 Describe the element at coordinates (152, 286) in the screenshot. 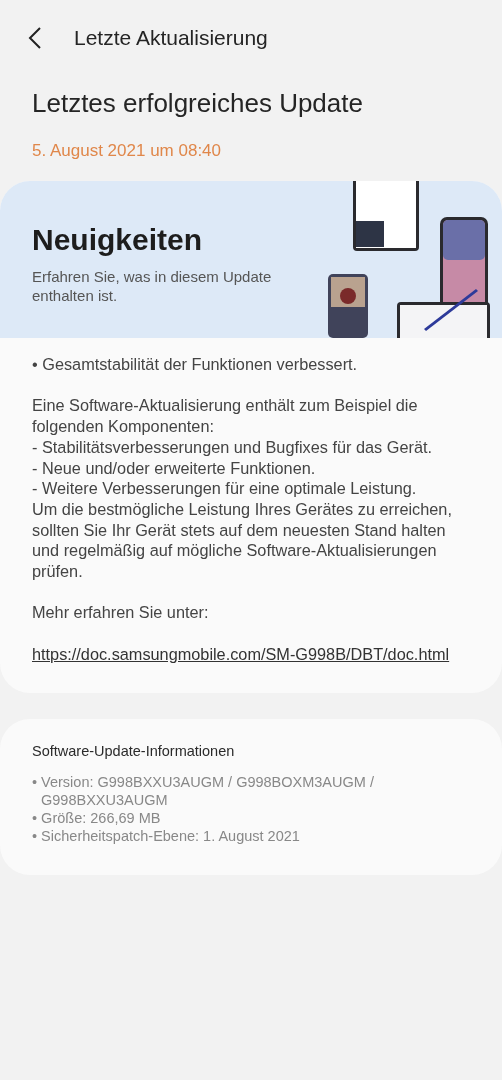

I see `news-subtitle: Erfahren Sie, was in diesem Update enthalten ist.` at that location.